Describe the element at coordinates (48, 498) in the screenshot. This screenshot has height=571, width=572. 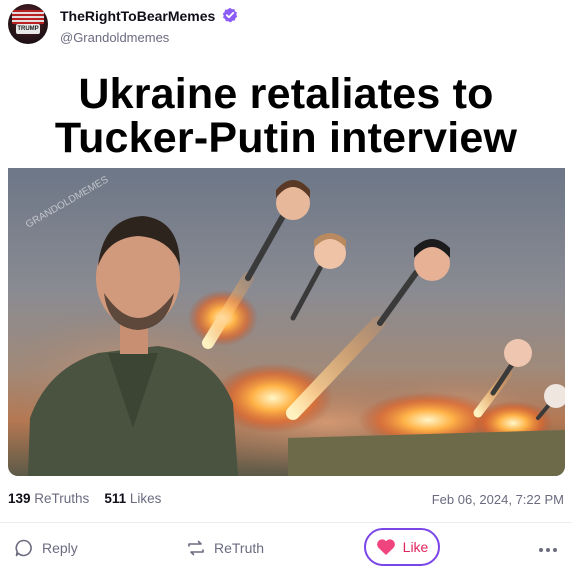
I see `retruths-stat: 139 ReTruths` at that location.